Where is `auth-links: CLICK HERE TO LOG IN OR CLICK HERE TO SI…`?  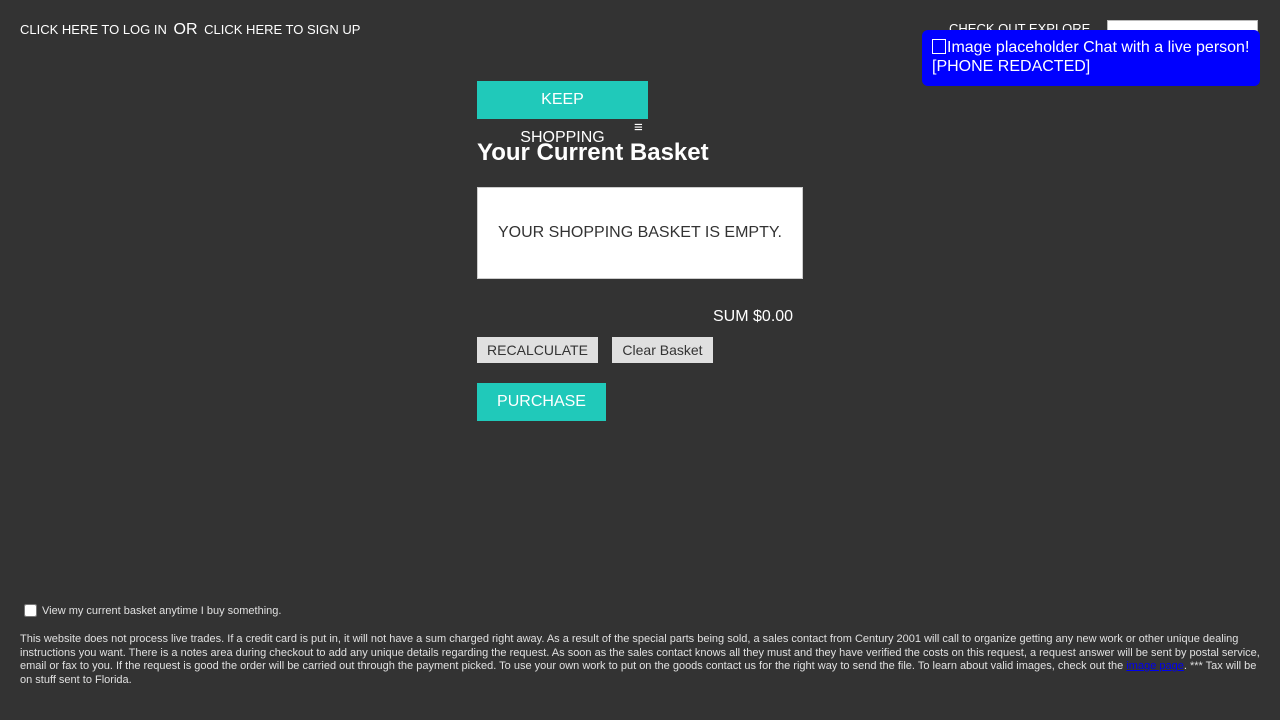
auth-links: CLICK HERE TO LOG IN OR CLICK HERE TO SI… is located at coordinates (190, 30).